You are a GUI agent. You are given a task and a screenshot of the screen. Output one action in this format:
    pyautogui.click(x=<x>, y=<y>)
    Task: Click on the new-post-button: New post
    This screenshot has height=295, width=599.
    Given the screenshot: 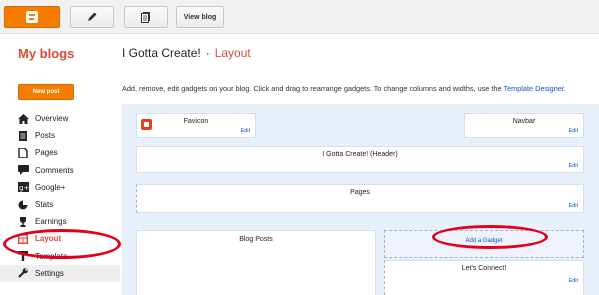 What is the action you would take?
    pyautogui.click(x=46, y=92)
    